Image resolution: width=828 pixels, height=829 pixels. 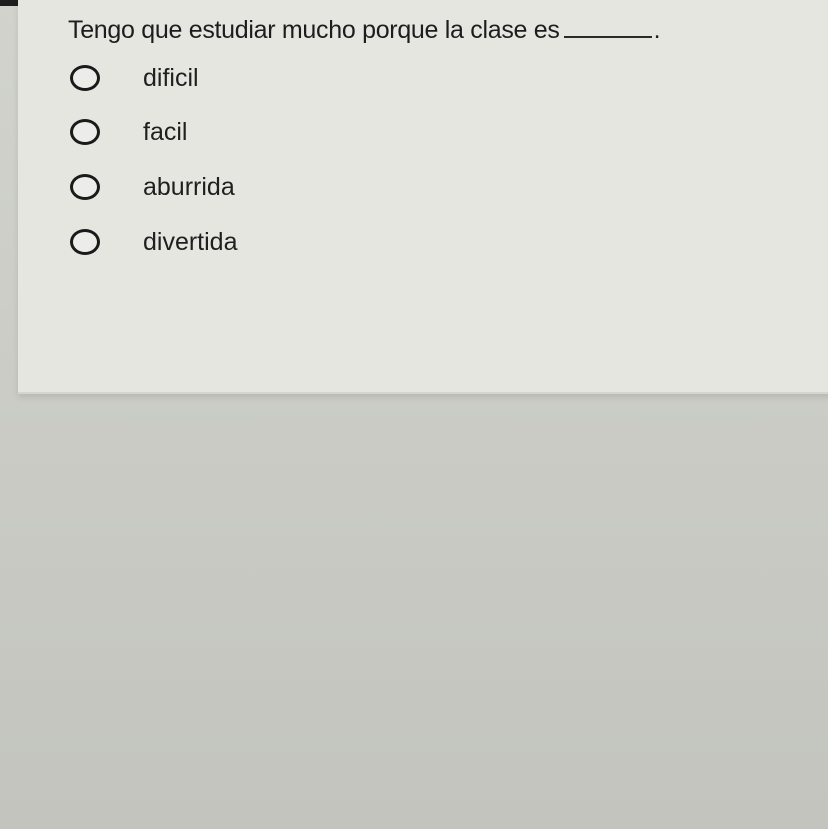 I want to click on answer-blank, so click(x=607, y=27).